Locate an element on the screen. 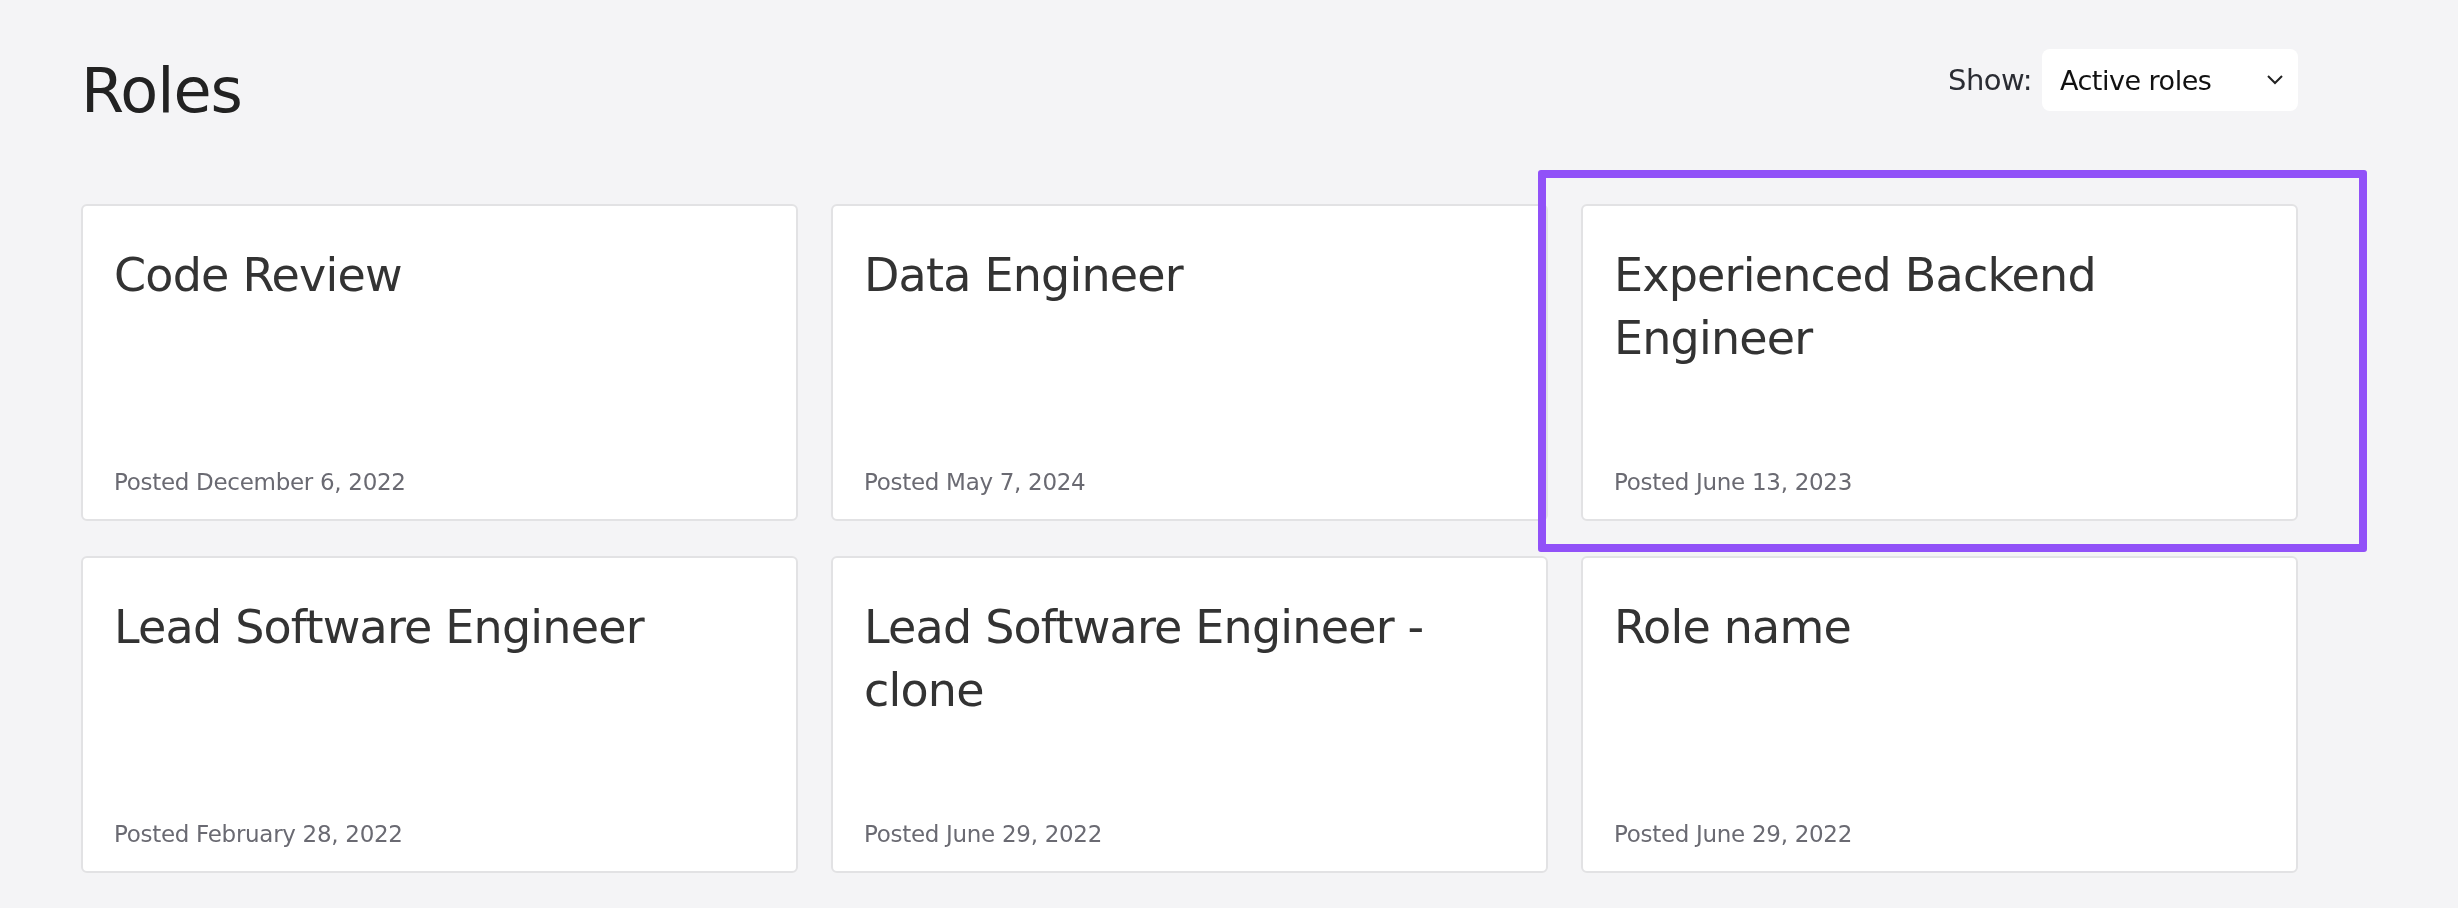  role-name: Code Review is located at coordinates (258, 275).